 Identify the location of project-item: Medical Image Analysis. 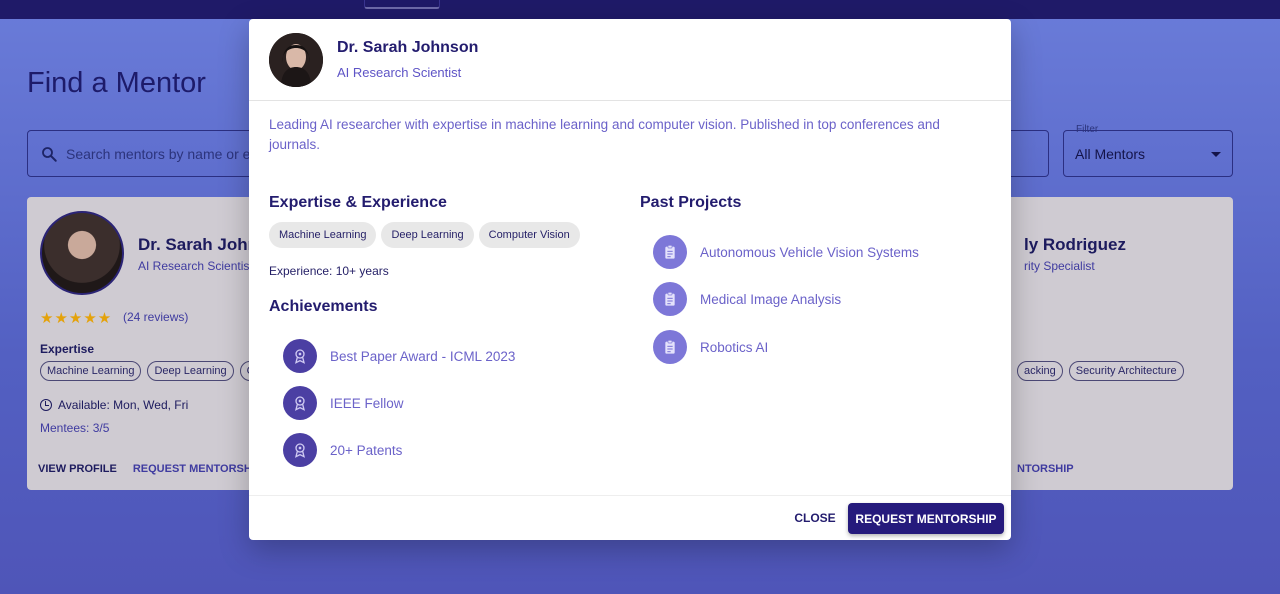
(747, 299).